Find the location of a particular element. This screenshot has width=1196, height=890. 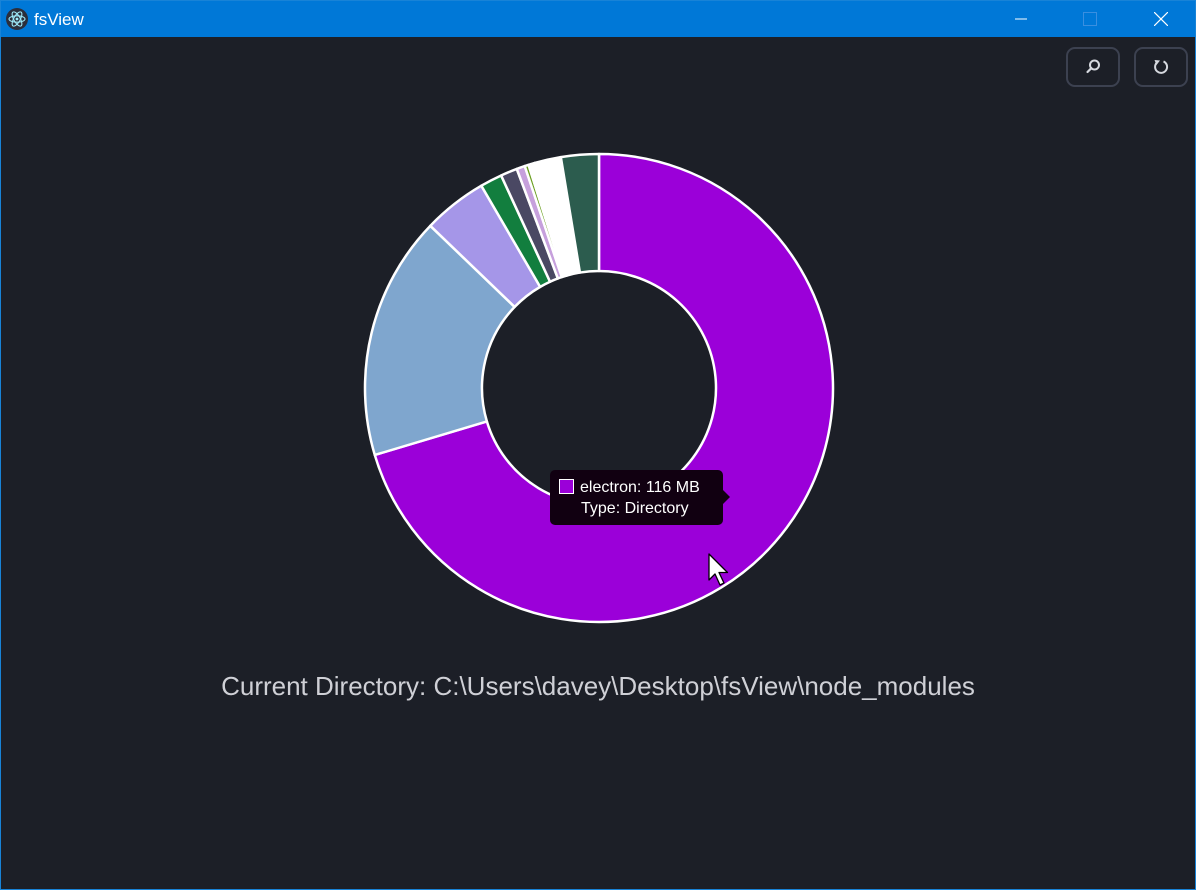

maximize-icon is located at coordinates (1090, 19).